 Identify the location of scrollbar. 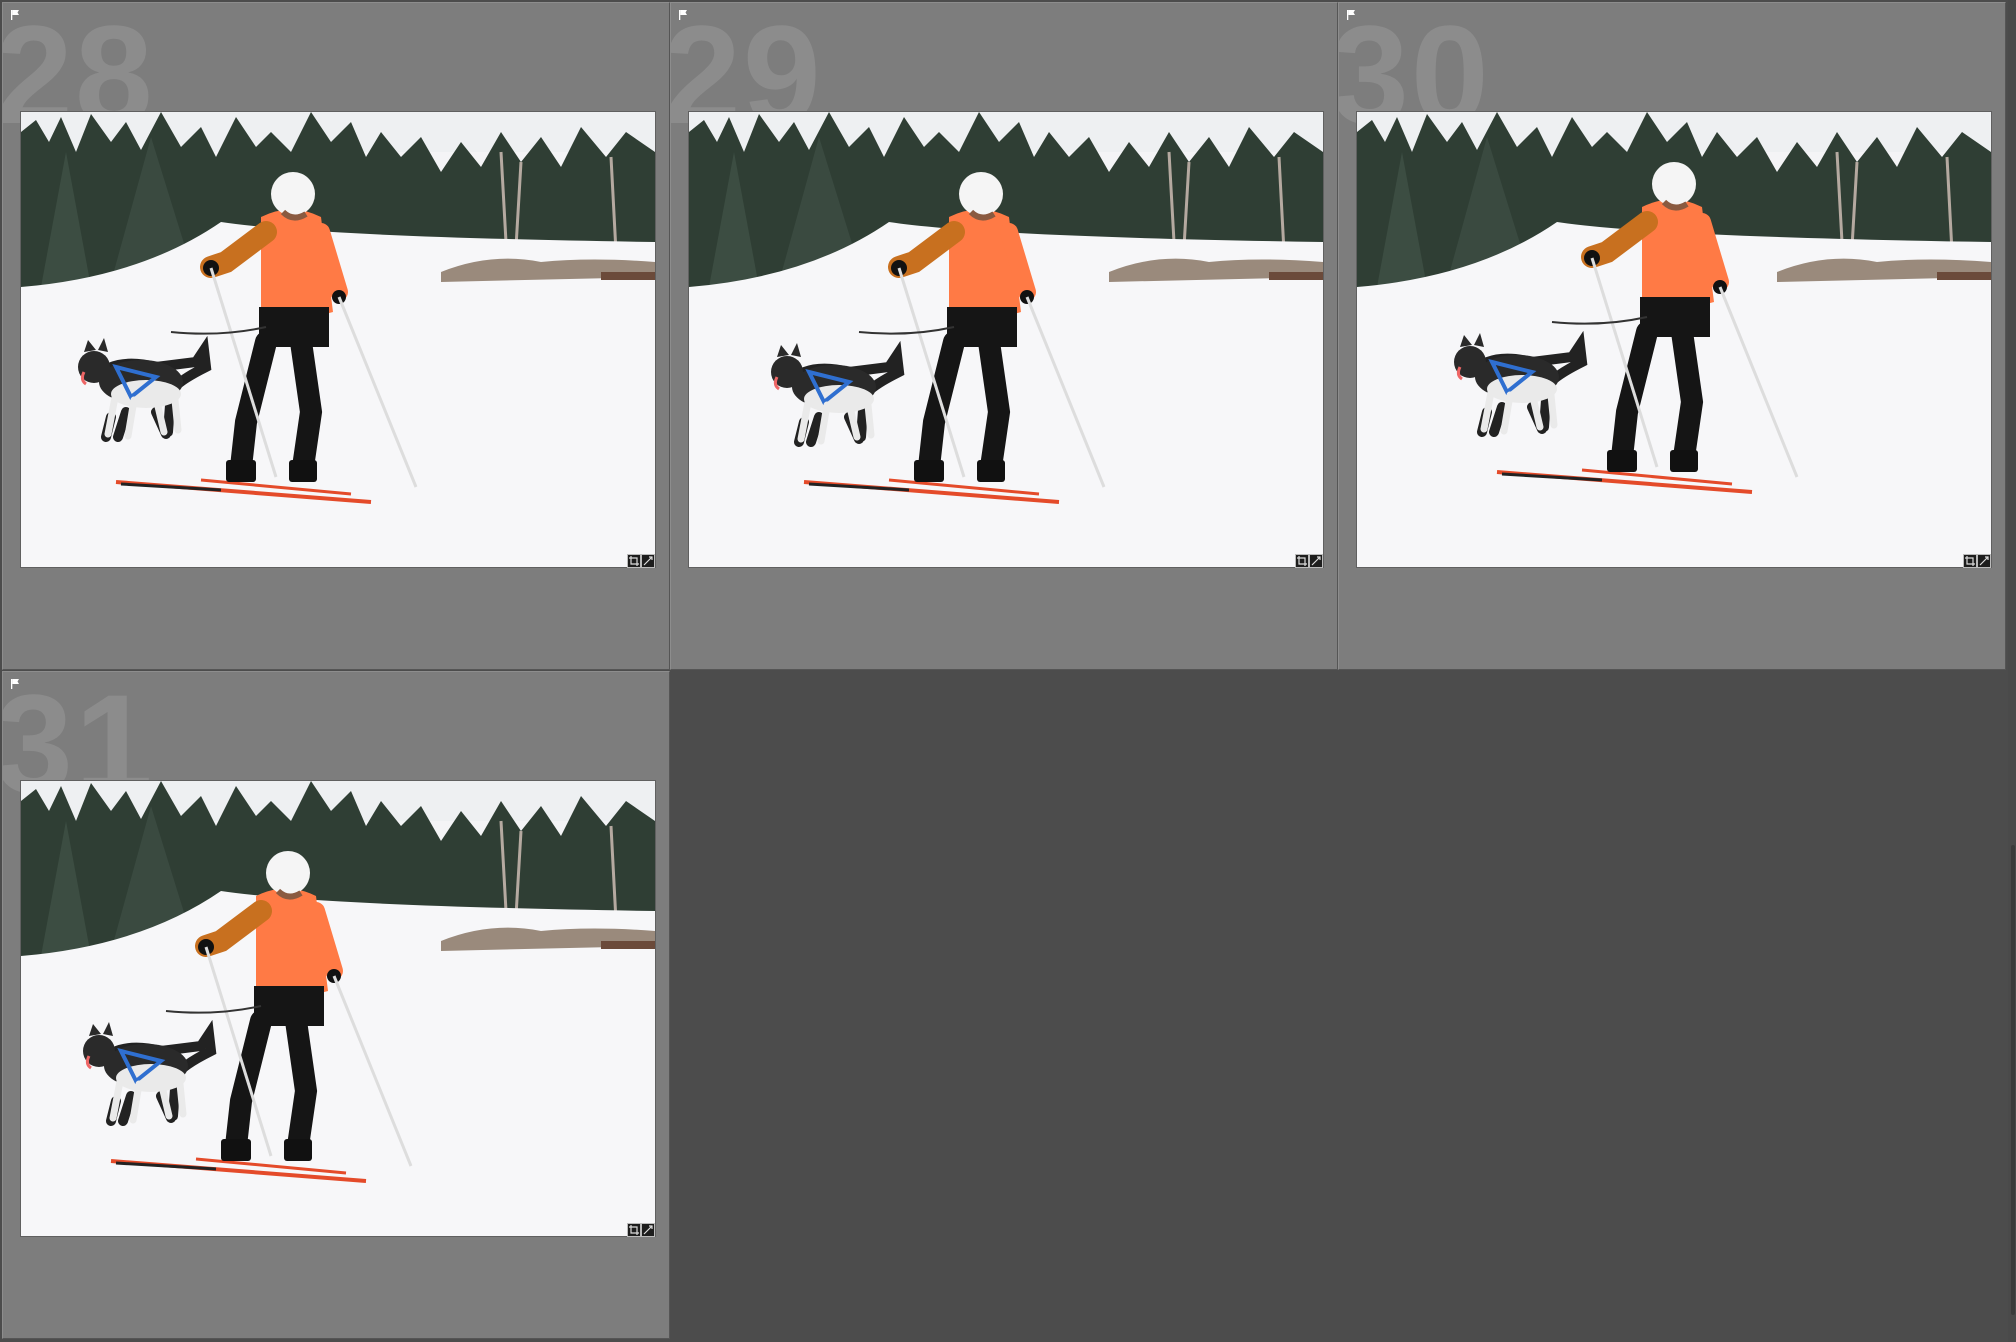
(2012, 671).